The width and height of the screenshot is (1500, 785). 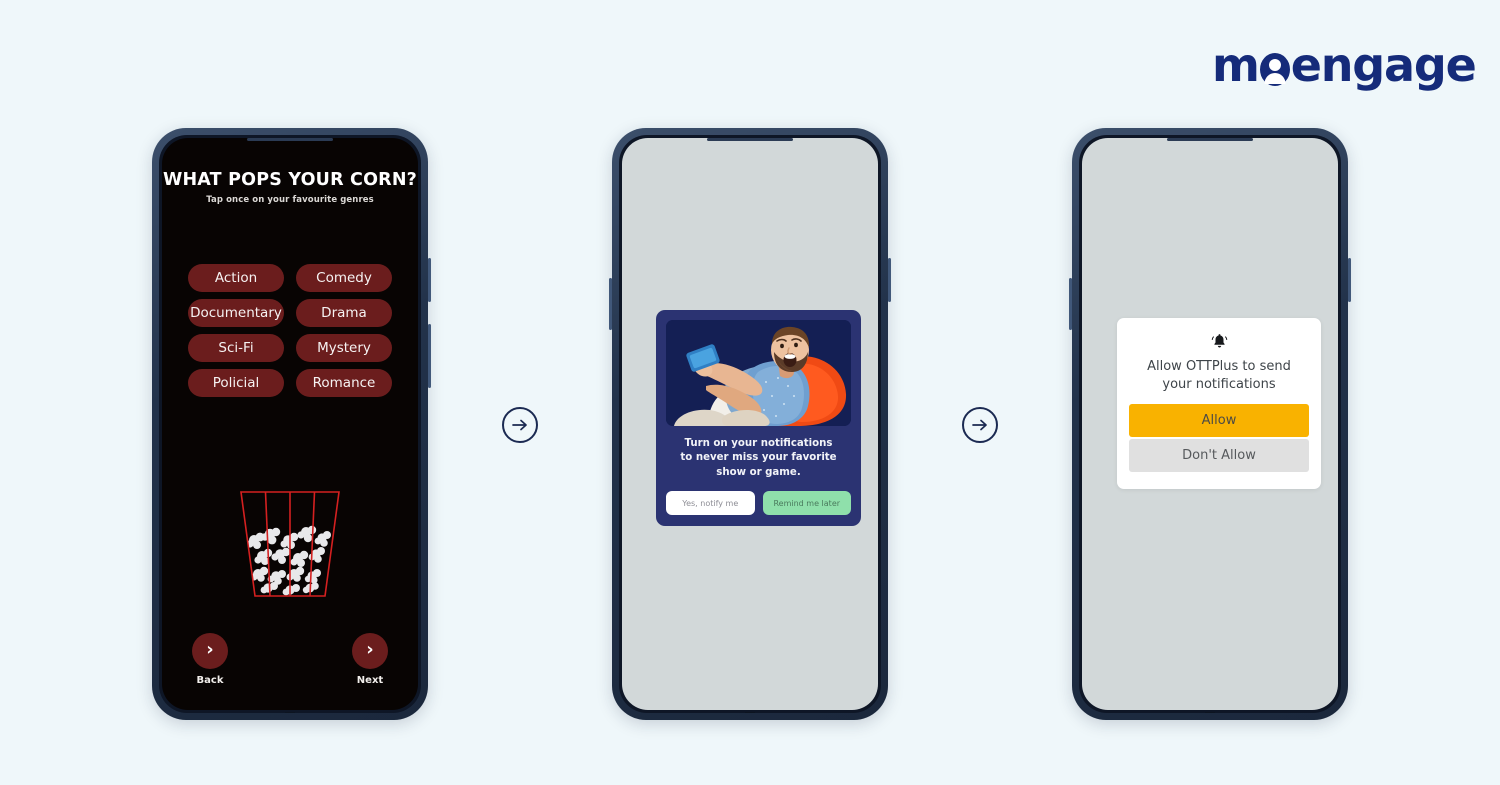 What do you see at coordinates (806, 503) in the screenshot?
I see `remind-me-later-button: Remind me later` at bounding box center [806, 503].